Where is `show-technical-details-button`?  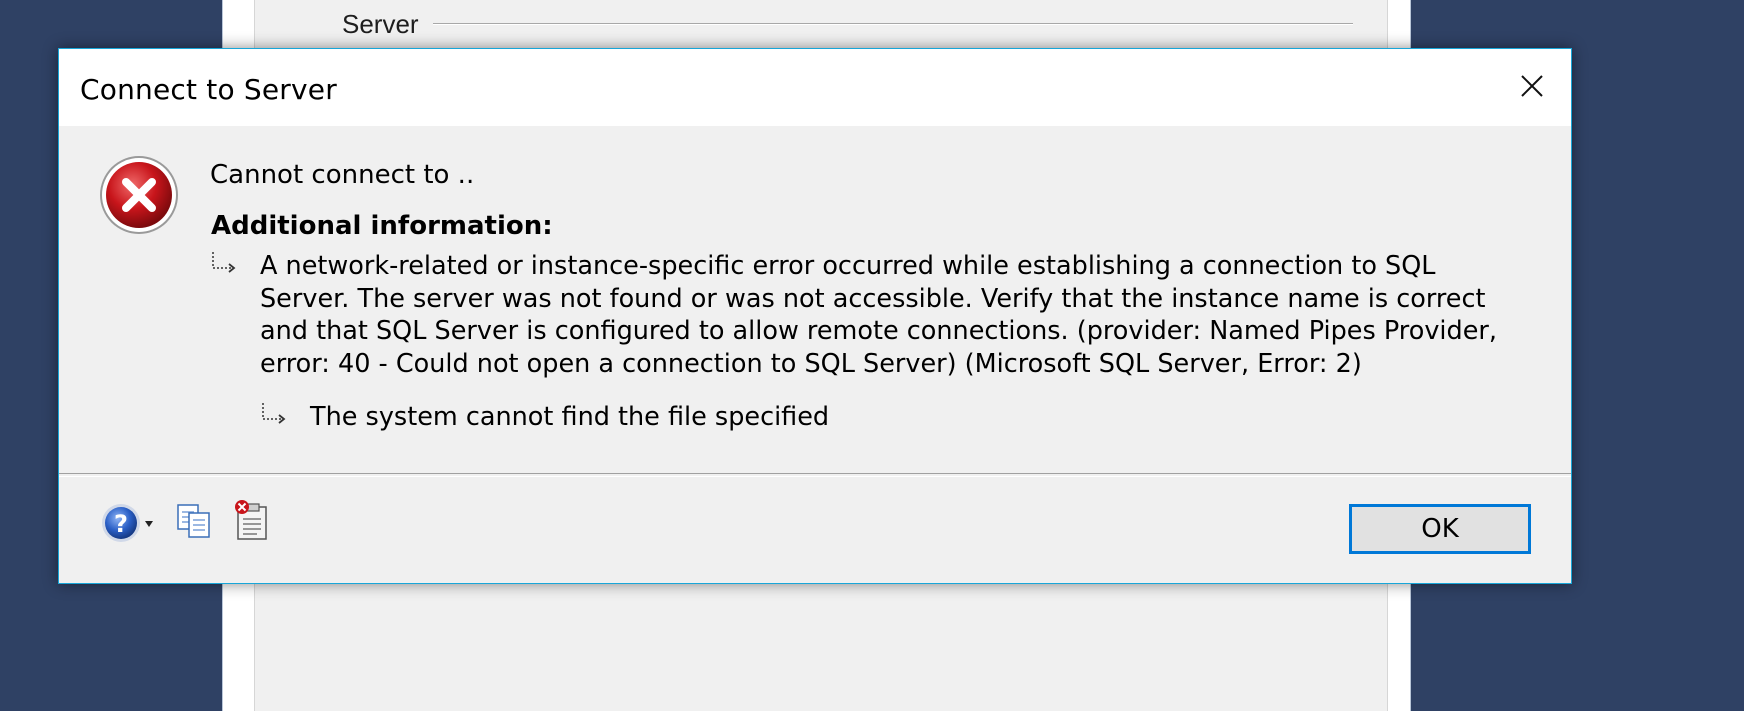
show-technical-details-button is located at coordinates (254, 521).